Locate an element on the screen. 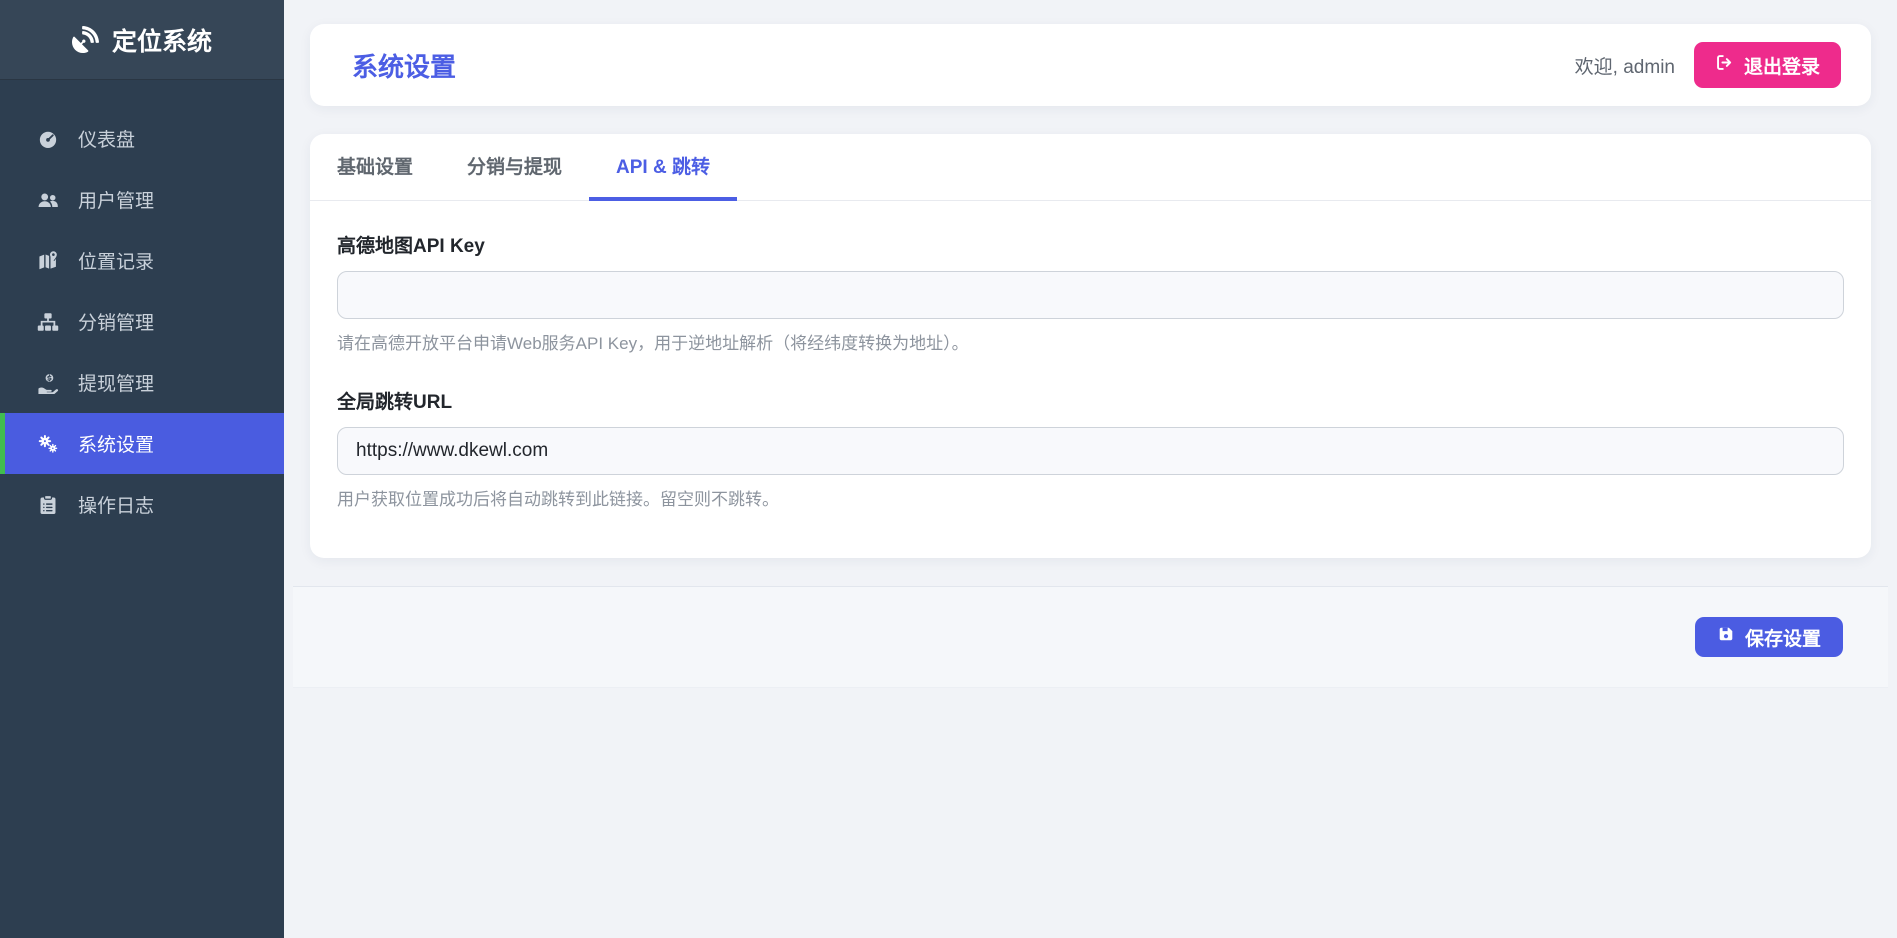 Image resolution: width=1897 pixels, height=938 pixels. settings-tabs: 基础设置 分销与提现 API & 跳转 is located at coordinates (1090, 167).